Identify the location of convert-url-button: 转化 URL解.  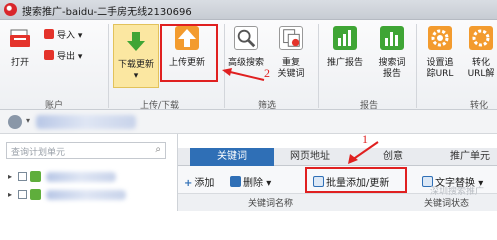
(480, 53).